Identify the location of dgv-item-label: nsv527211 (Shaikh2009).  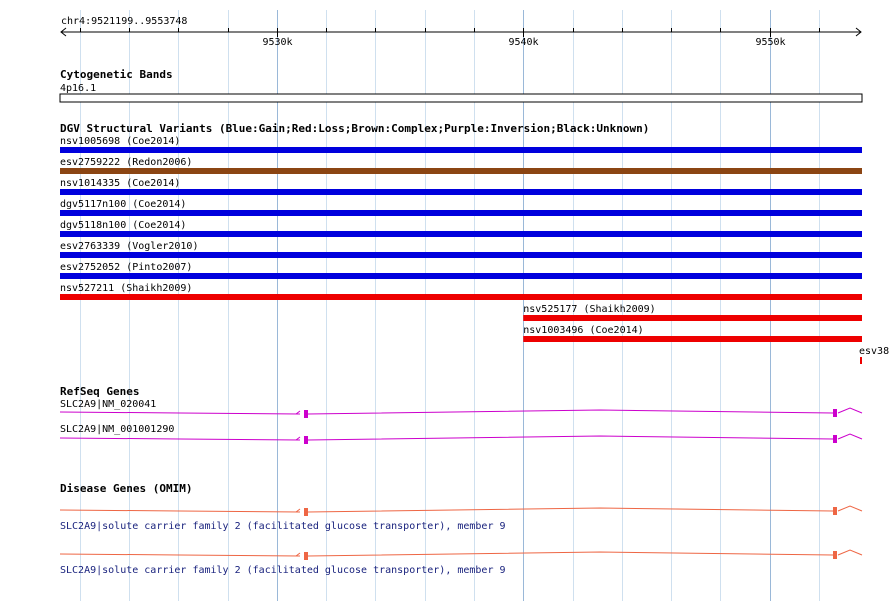
(126, 288).